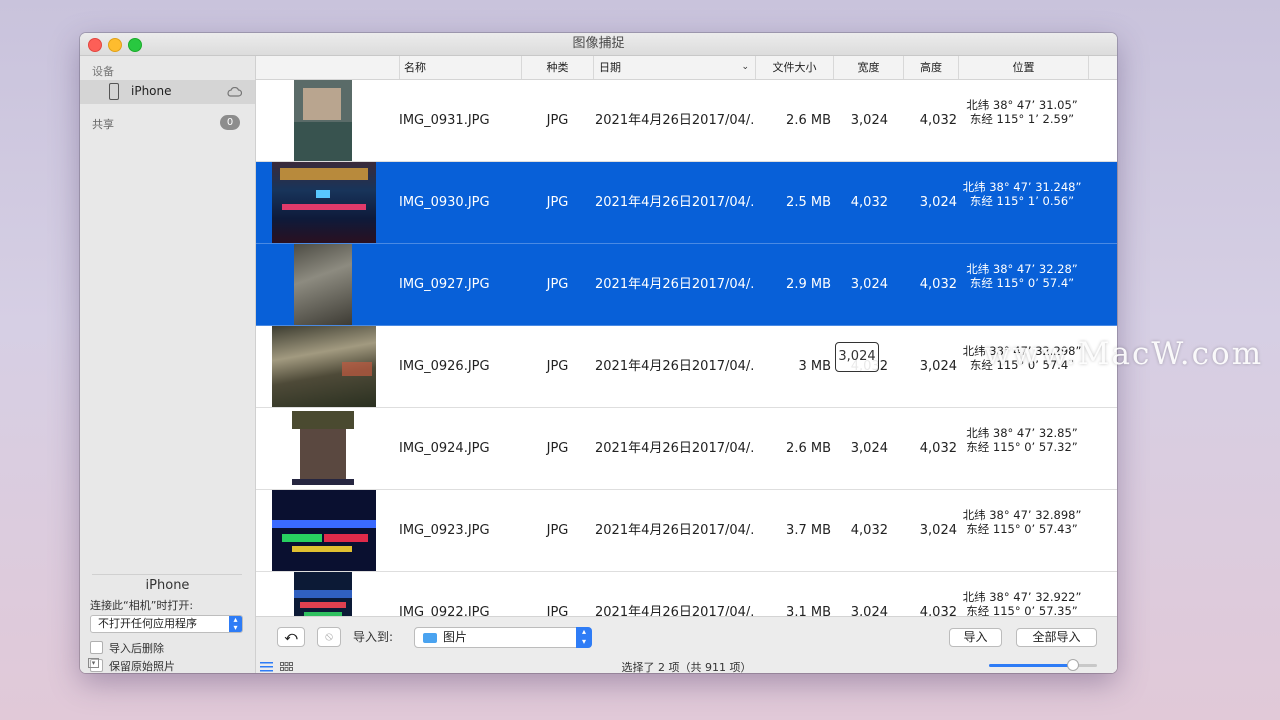 The height and width of the screenshot is (720, 1280). I want to click on cell-name: IMG_0926.JPG, so click(444, 366).